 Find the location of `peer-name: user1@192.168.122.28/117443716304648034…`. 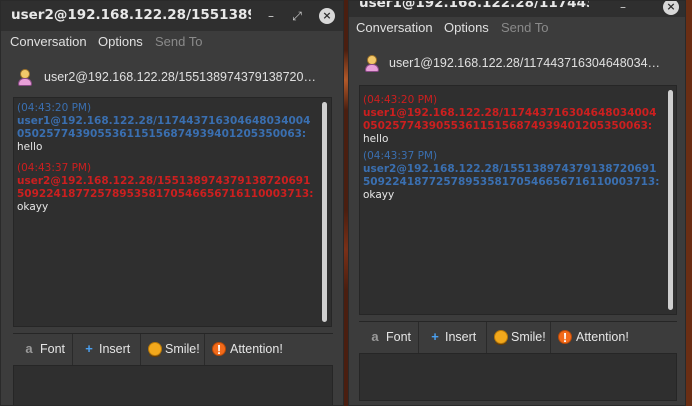

peer-name: user1@192.168.122.28/117443716304648034… is located at coordinates (525, 63).